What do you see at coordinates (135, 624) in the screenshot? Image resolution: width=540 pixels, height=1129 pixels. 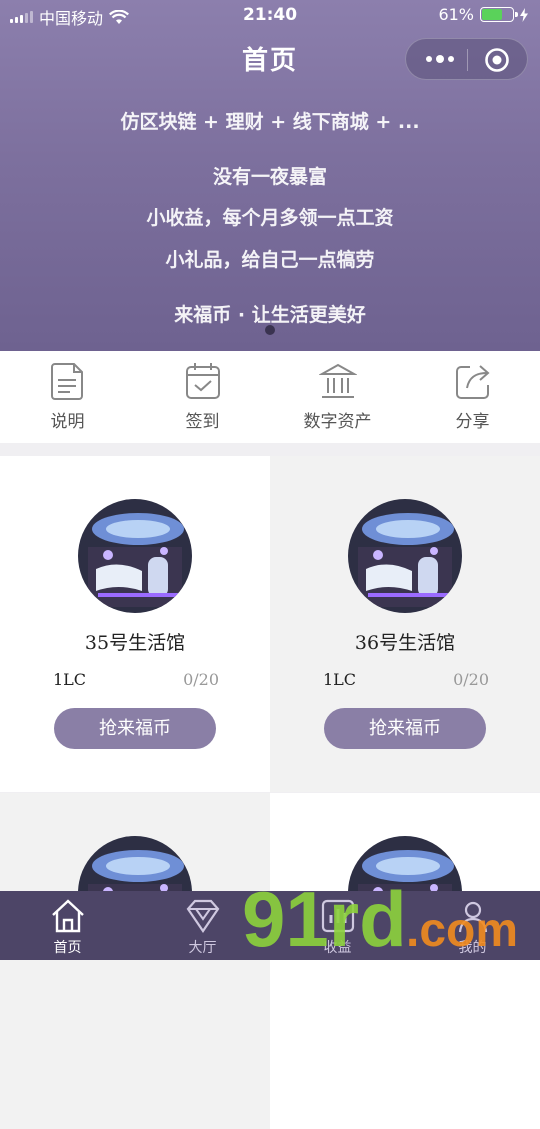 I see `store-card: 35号生活馆 1LC 0/20 抢来福币` at bounding box center [135, 624].